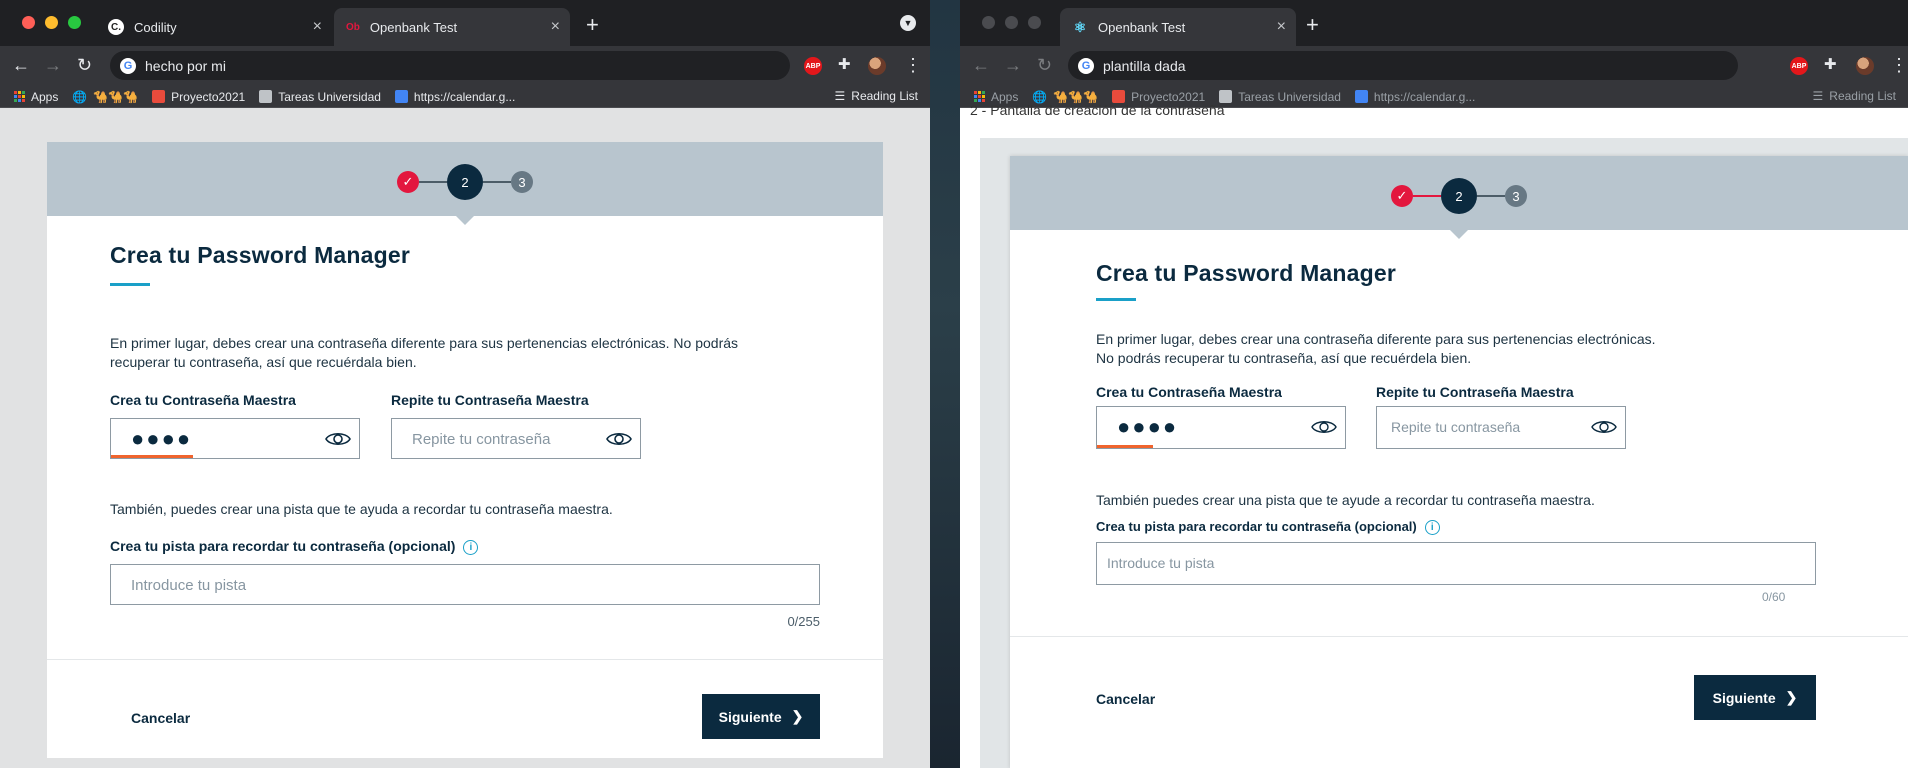 This screenshot has width=1908, height=768. Describe the element at coordinates (452, 27) in the screenshot. I see `tab-openbank: Ob Openbank Test ×` at that location.